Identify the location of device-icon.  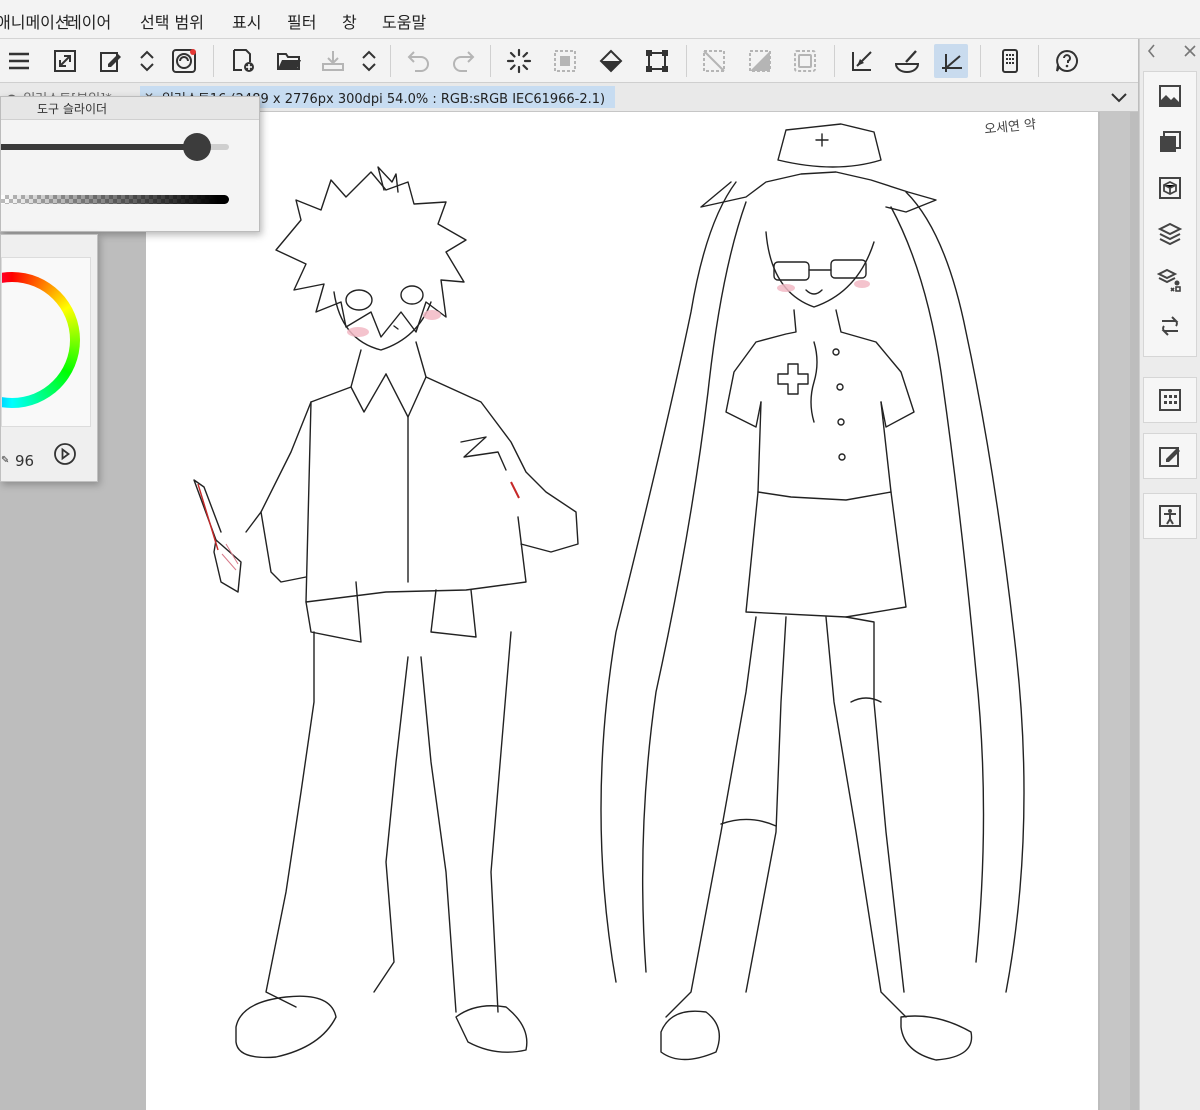
(1010, 61).